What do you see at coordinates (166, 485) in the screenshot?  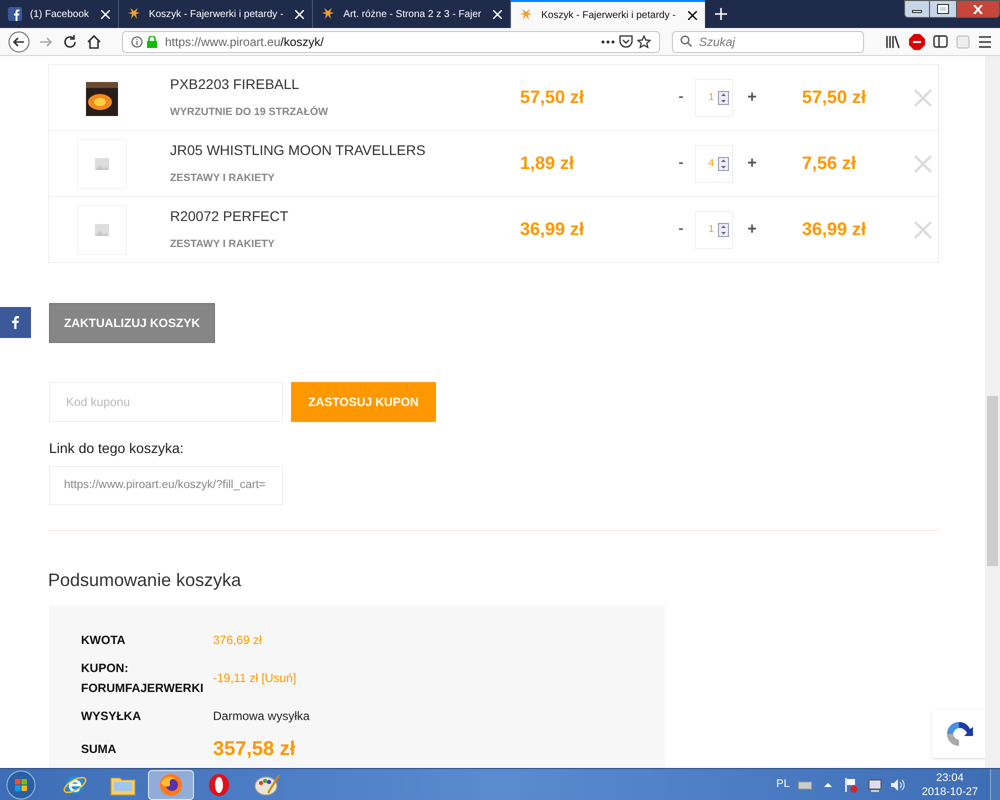 I see `cart-link-field: https://www.piroart.eu/koszyk/?fill_cart=` at bounding box center [166, 485].